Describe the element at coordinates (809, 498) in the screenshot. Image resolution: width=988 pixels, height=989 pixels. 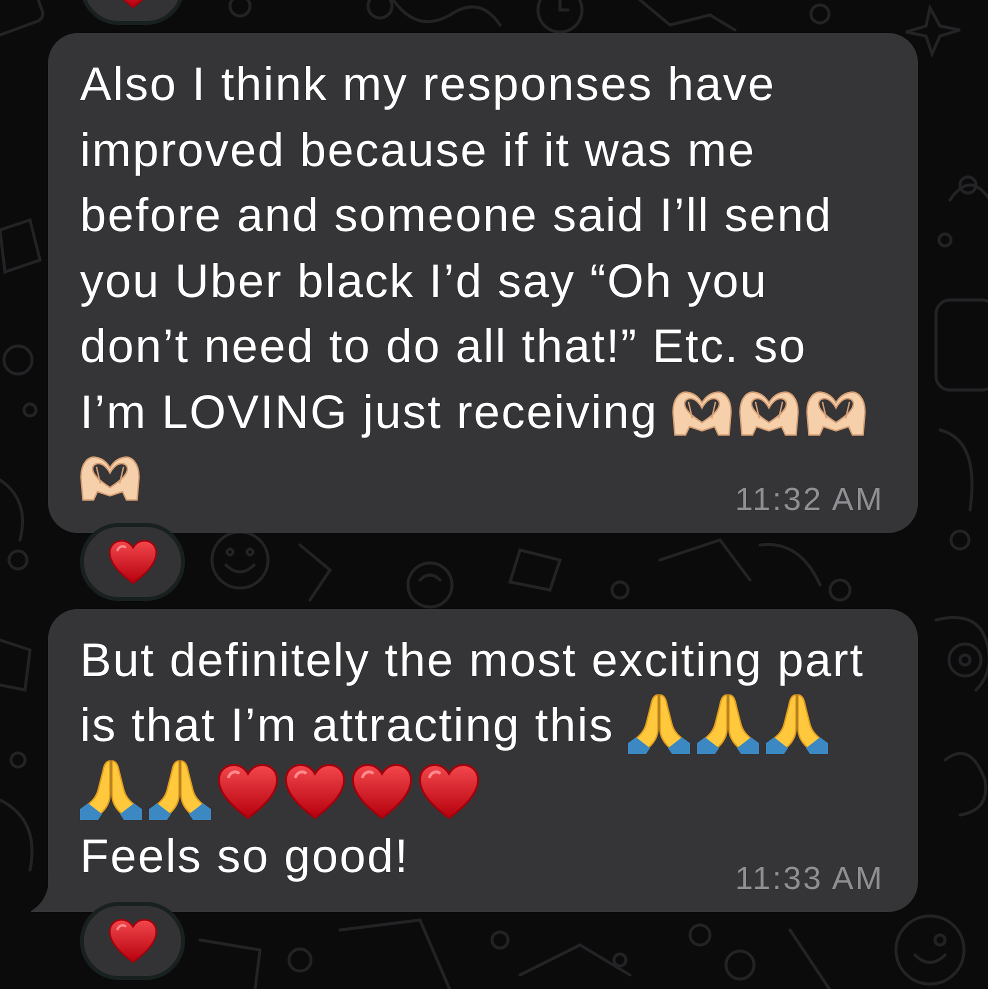
I see `message-time: 11:32 AM` at that location.